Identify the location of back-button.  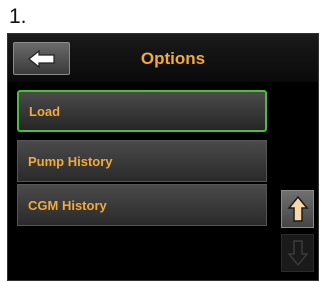
(41, 58).